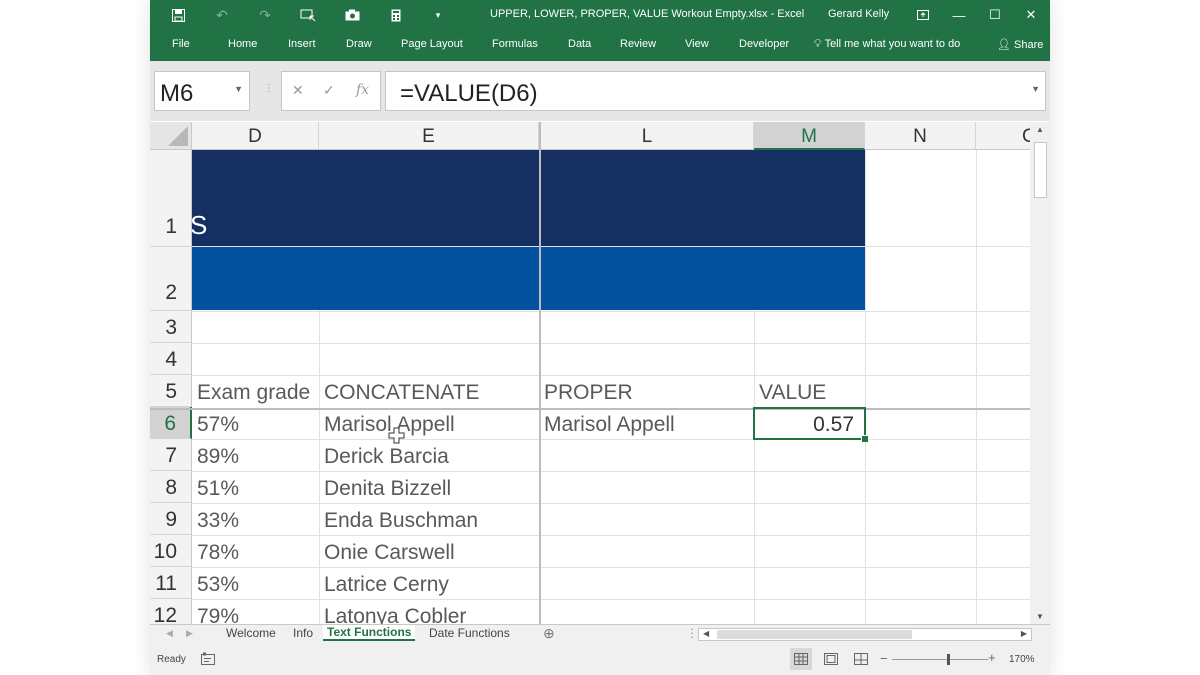 Image resolution: width=1200 pixels, height=675 pixels. What do you see at coordinates (238, 89) in the screenshot?
I see `chevron-down-icon: ▼` at bounding box center [238, 89].